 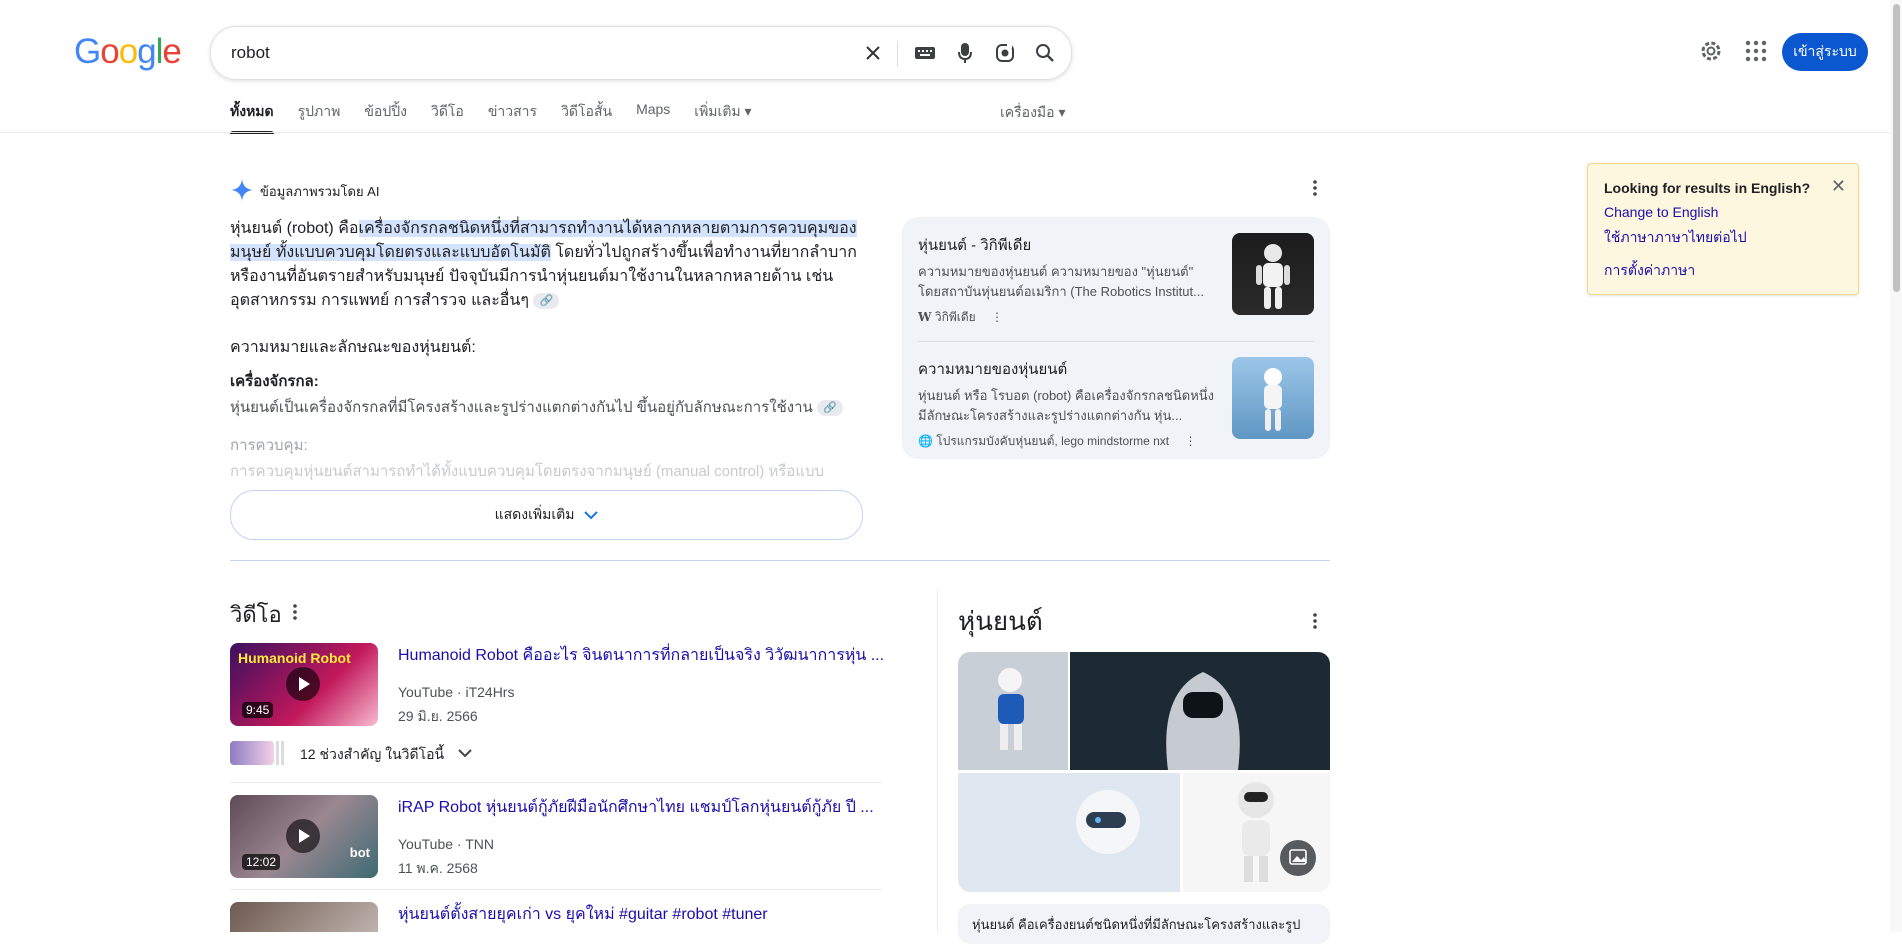 I want to click on source-site-name: วิกิพีเดีย, so click(x=955, y=317).